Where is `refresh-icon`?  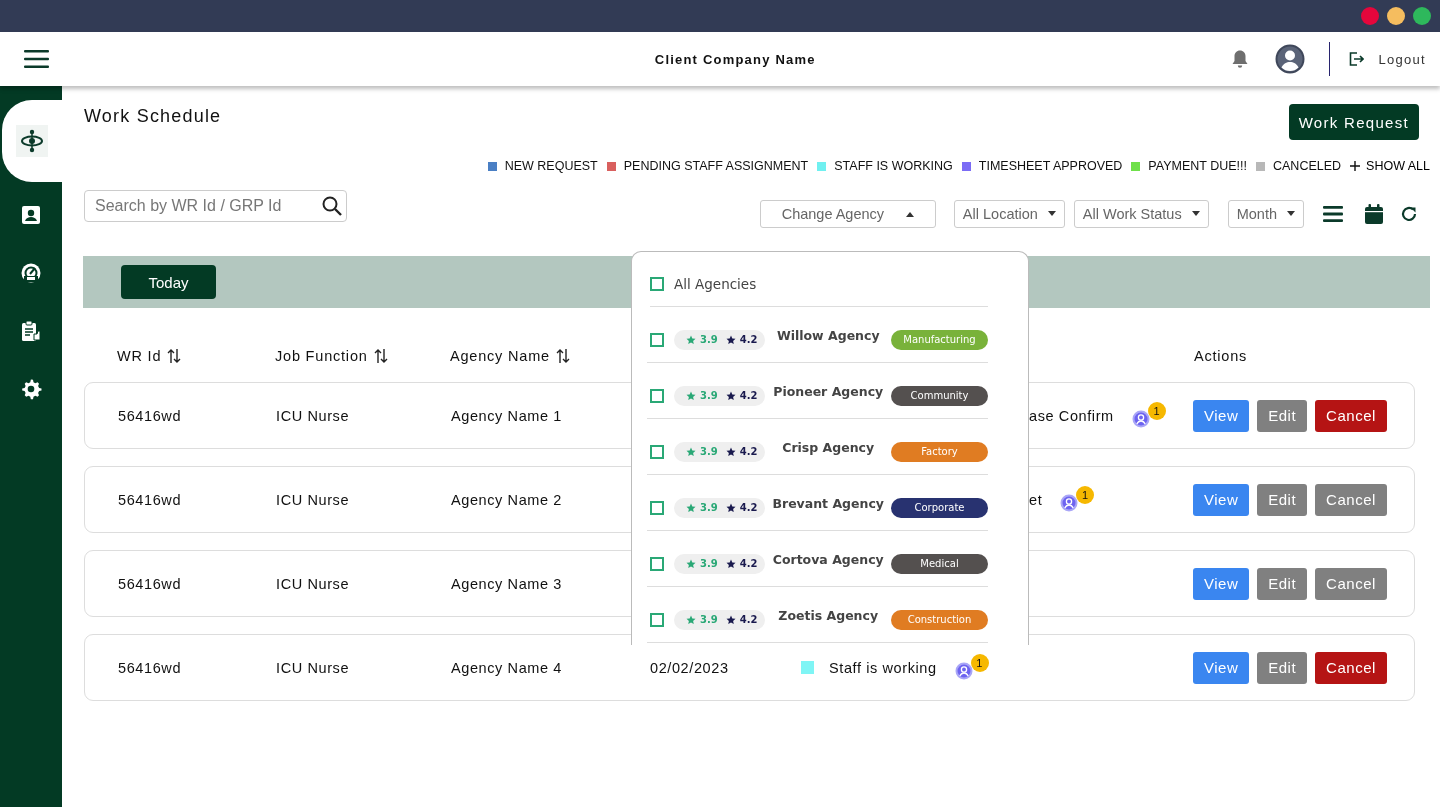 refresh-icon is located at coordinates (1409, 214).